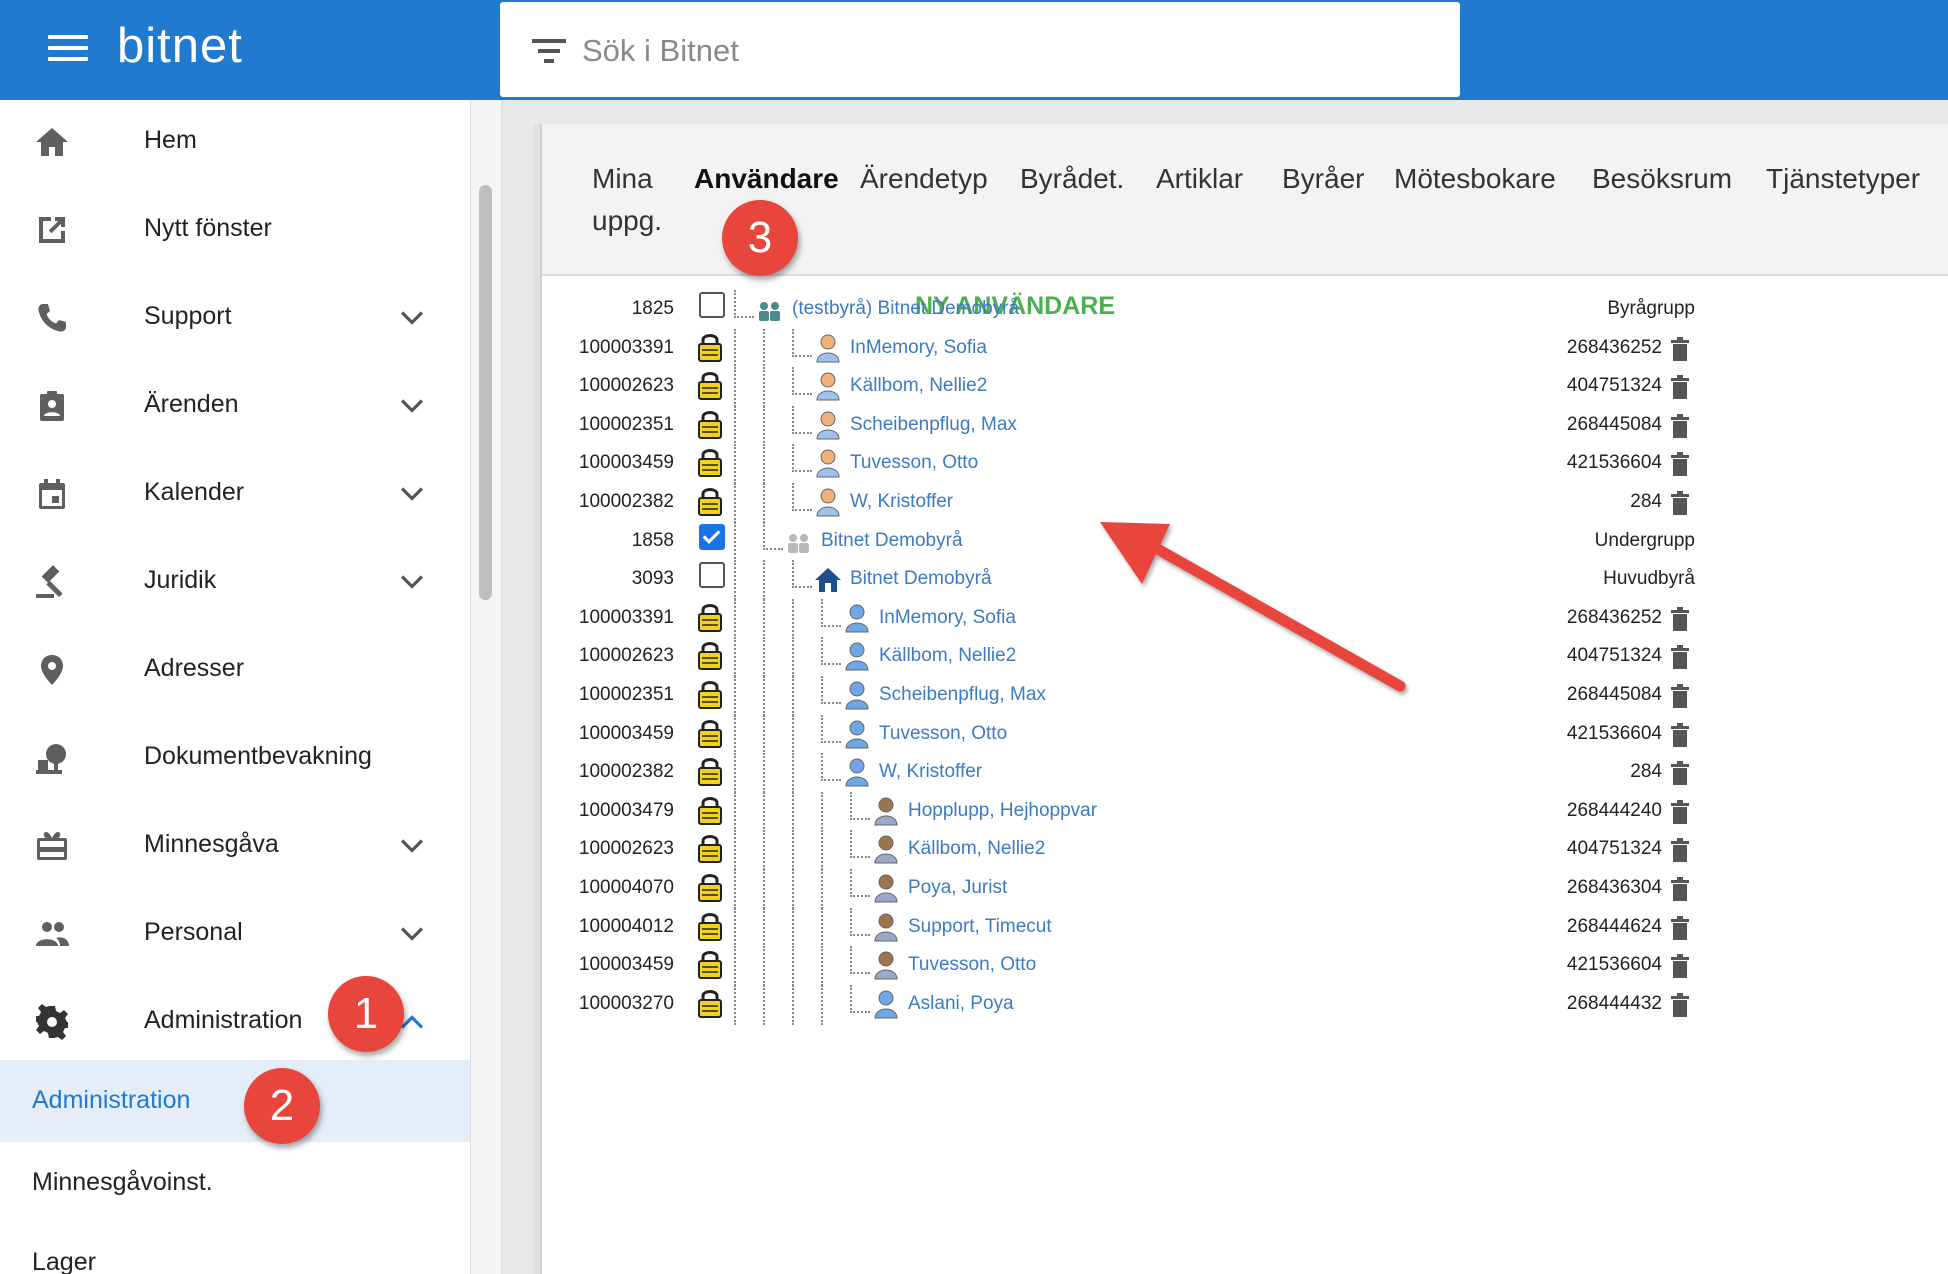  I want to click on annotation-arrow, so click(1253, 607).